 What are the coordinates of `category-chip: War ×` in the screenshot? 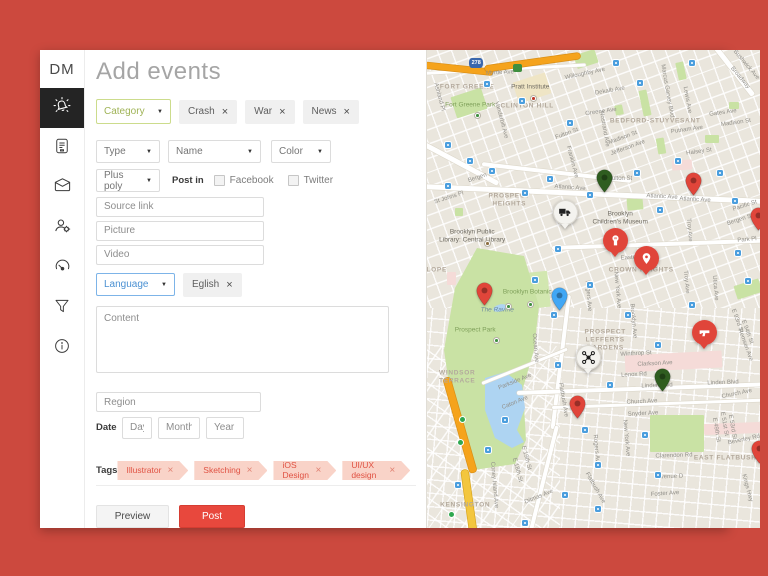 It's located at (270, 111).